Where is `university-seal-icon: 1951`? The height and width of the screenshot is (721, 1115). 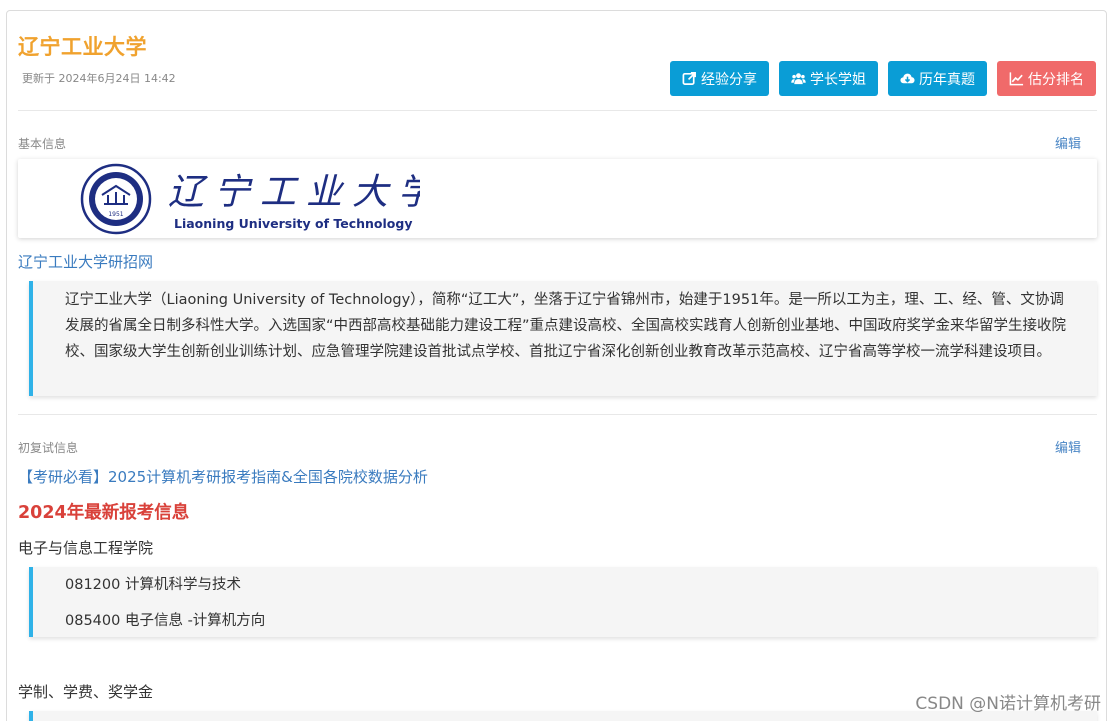
university-seal-icon: 1951 is located at coordinates (116, 199).